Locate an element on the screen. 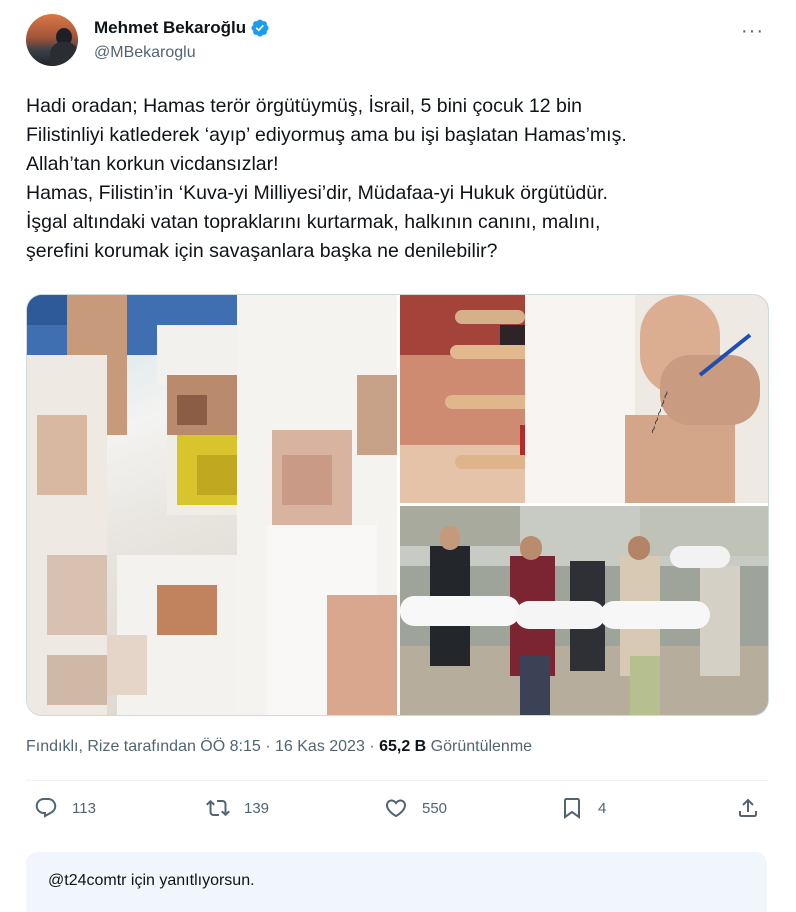 The height and width of the screenshot is (912, 796). share-icon is located at coordinates (748, 807).